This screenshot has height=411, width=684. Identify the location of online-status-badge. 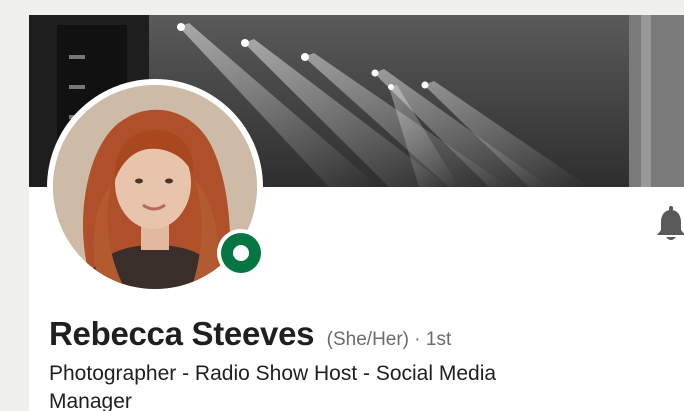
(241, 253).